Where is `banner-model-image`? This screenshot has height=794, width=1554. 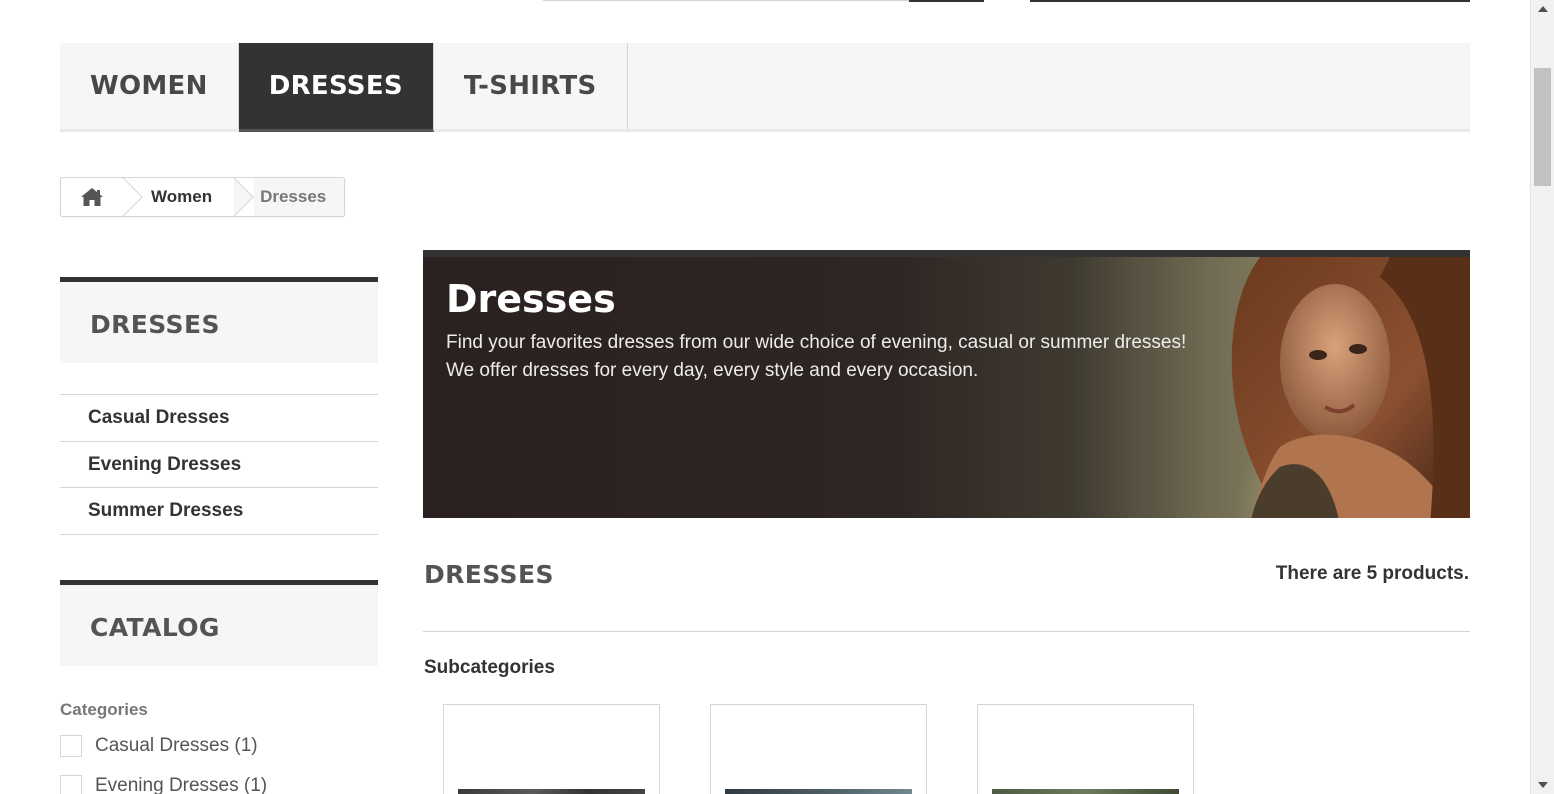 banner-model-image is located at coordinates (1350, 387).